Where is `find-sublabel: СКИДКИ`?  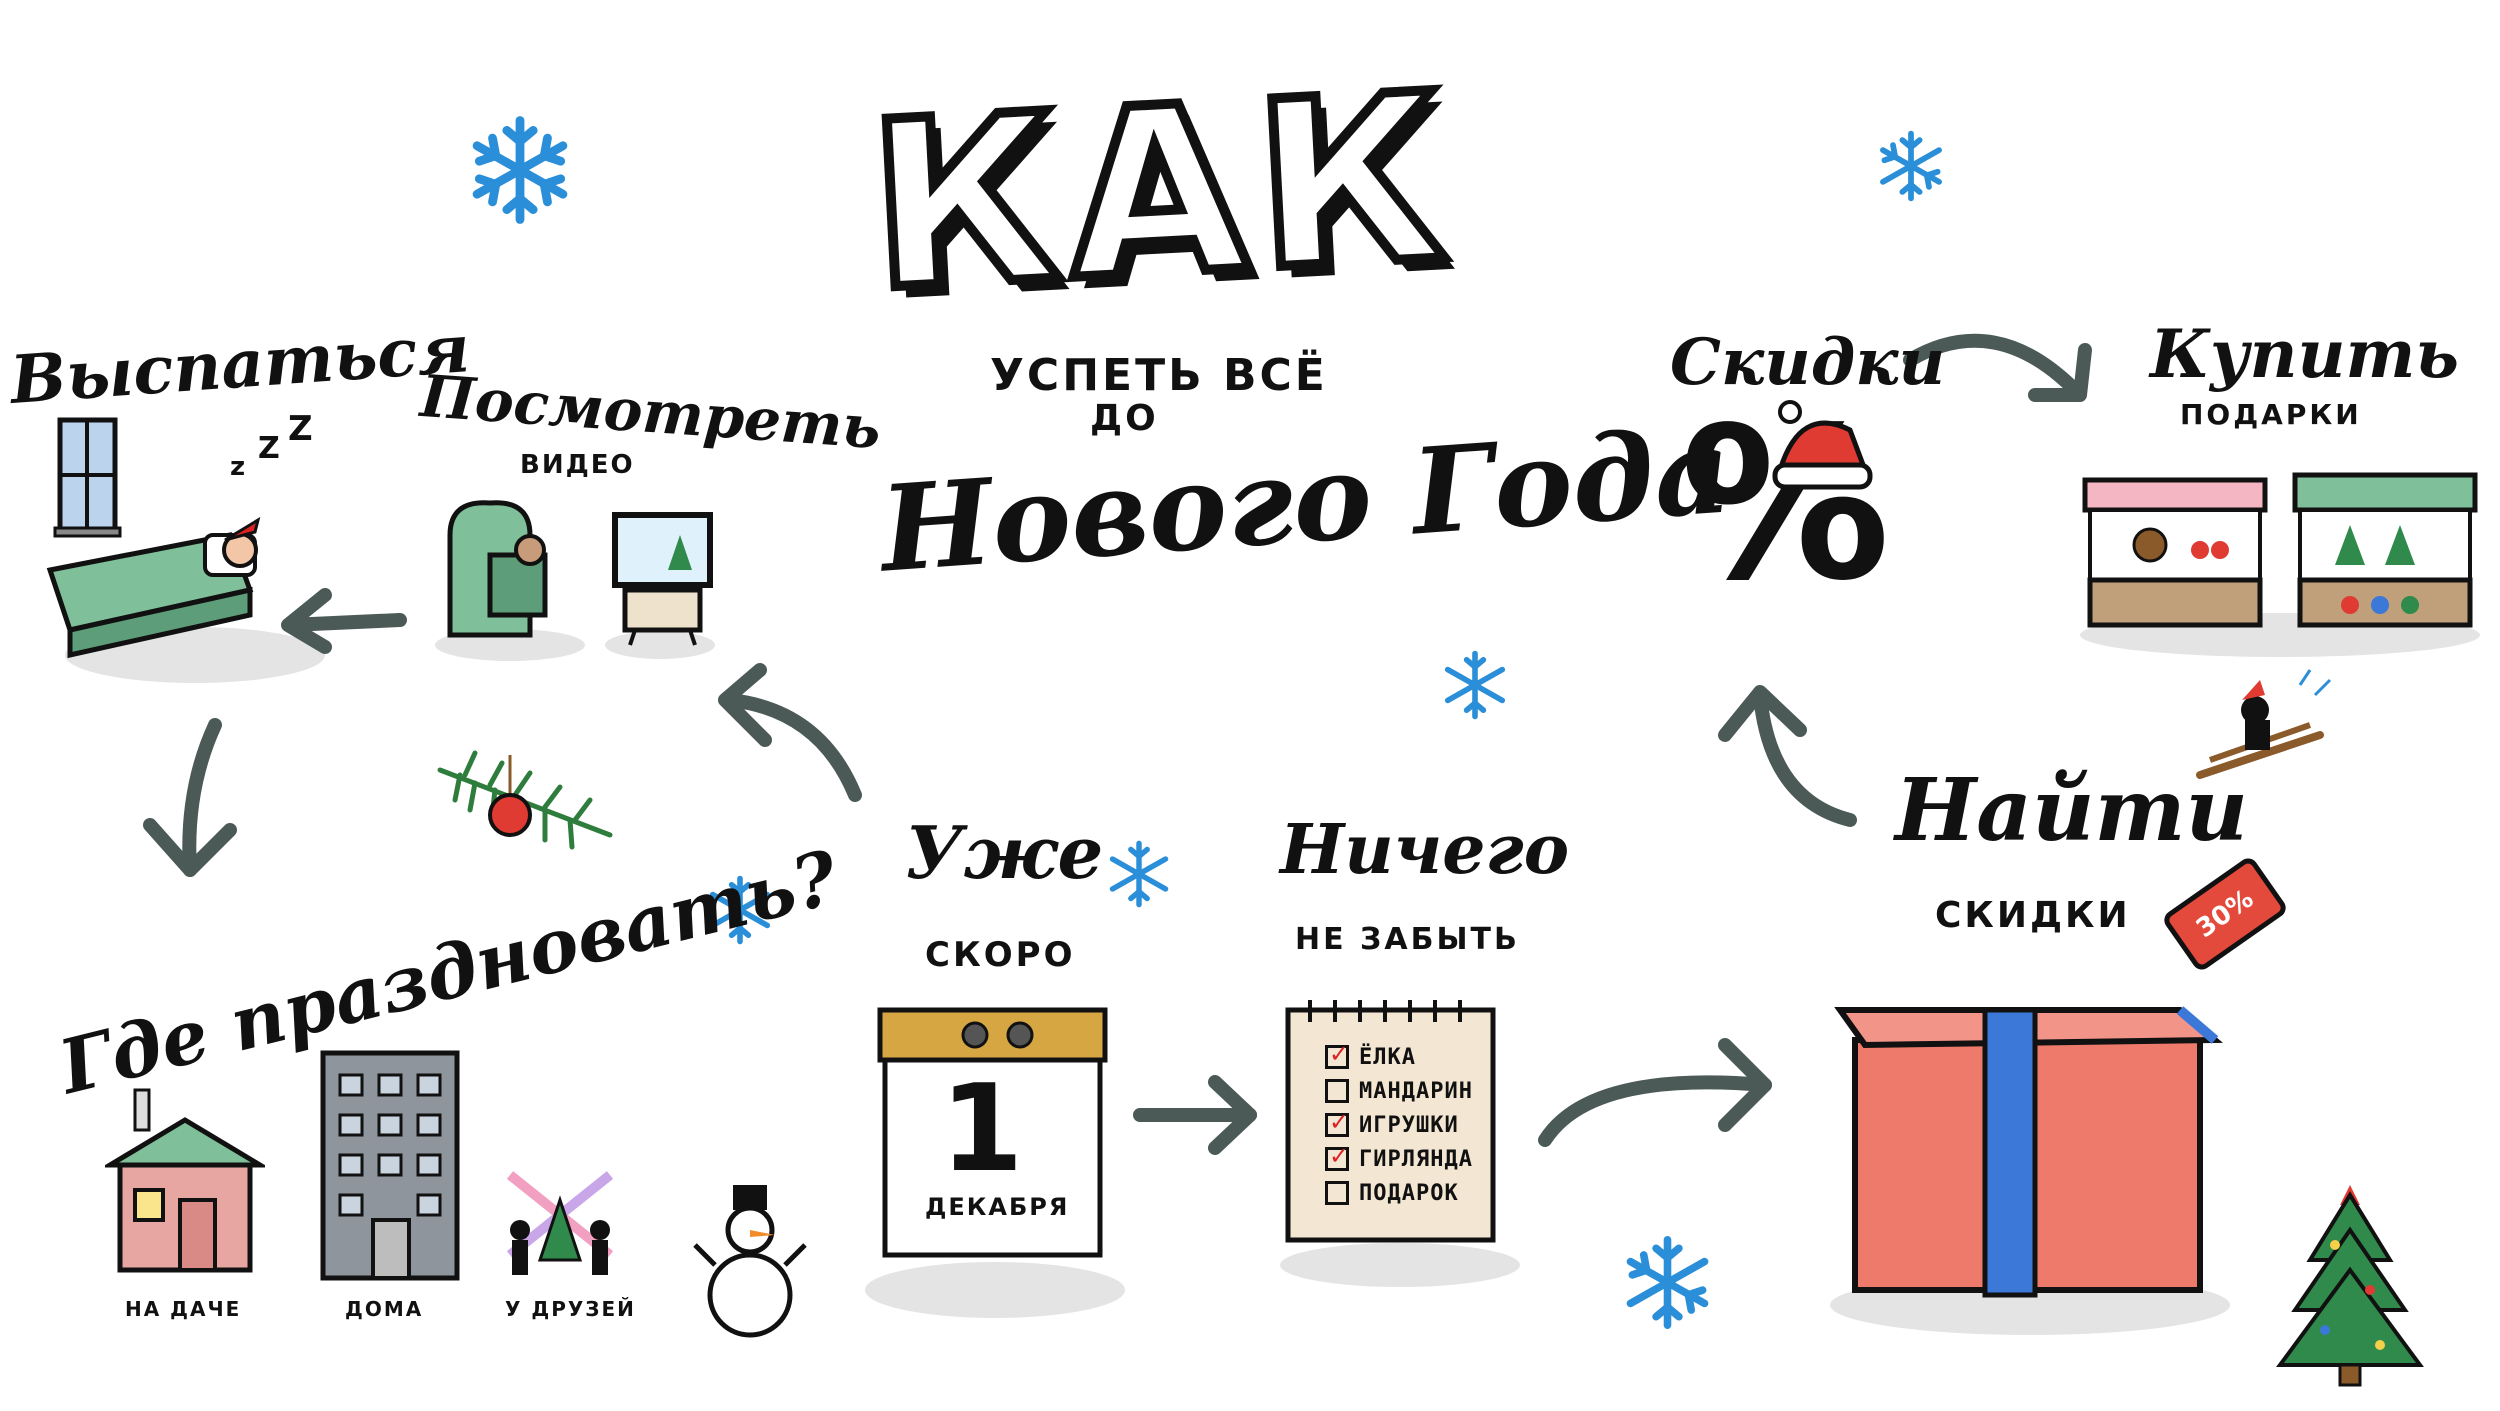 find-sublabel: СКИДКИ is located at coordinates (2033, 915).